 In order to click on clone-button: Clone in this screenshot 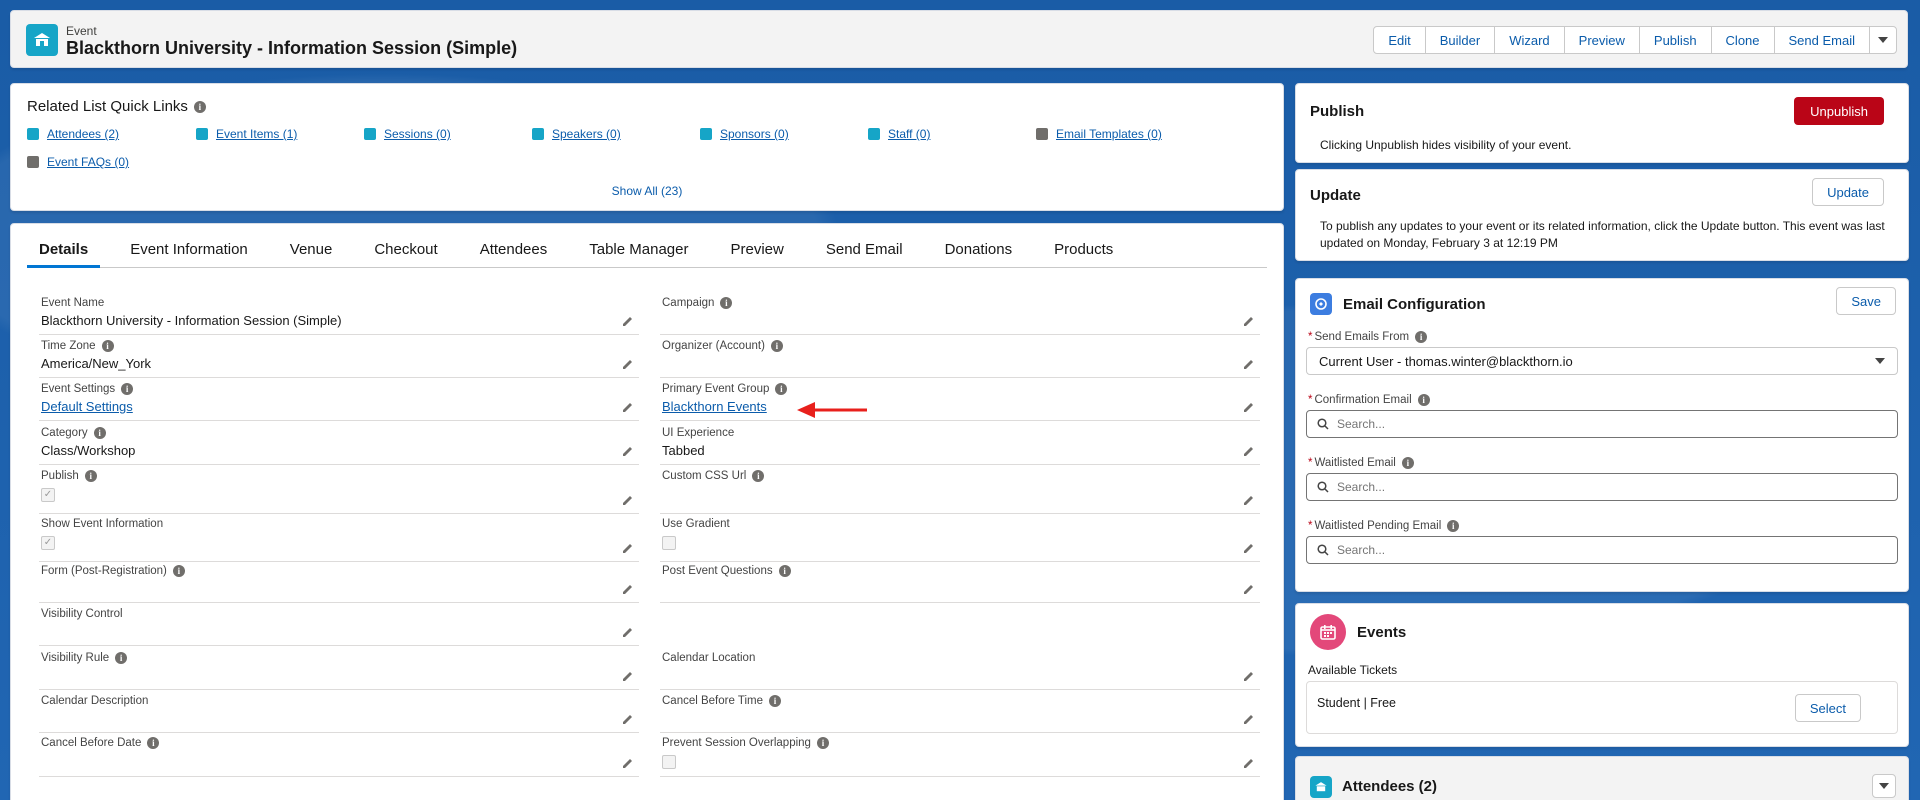, I will do `click(1742, 40)`.